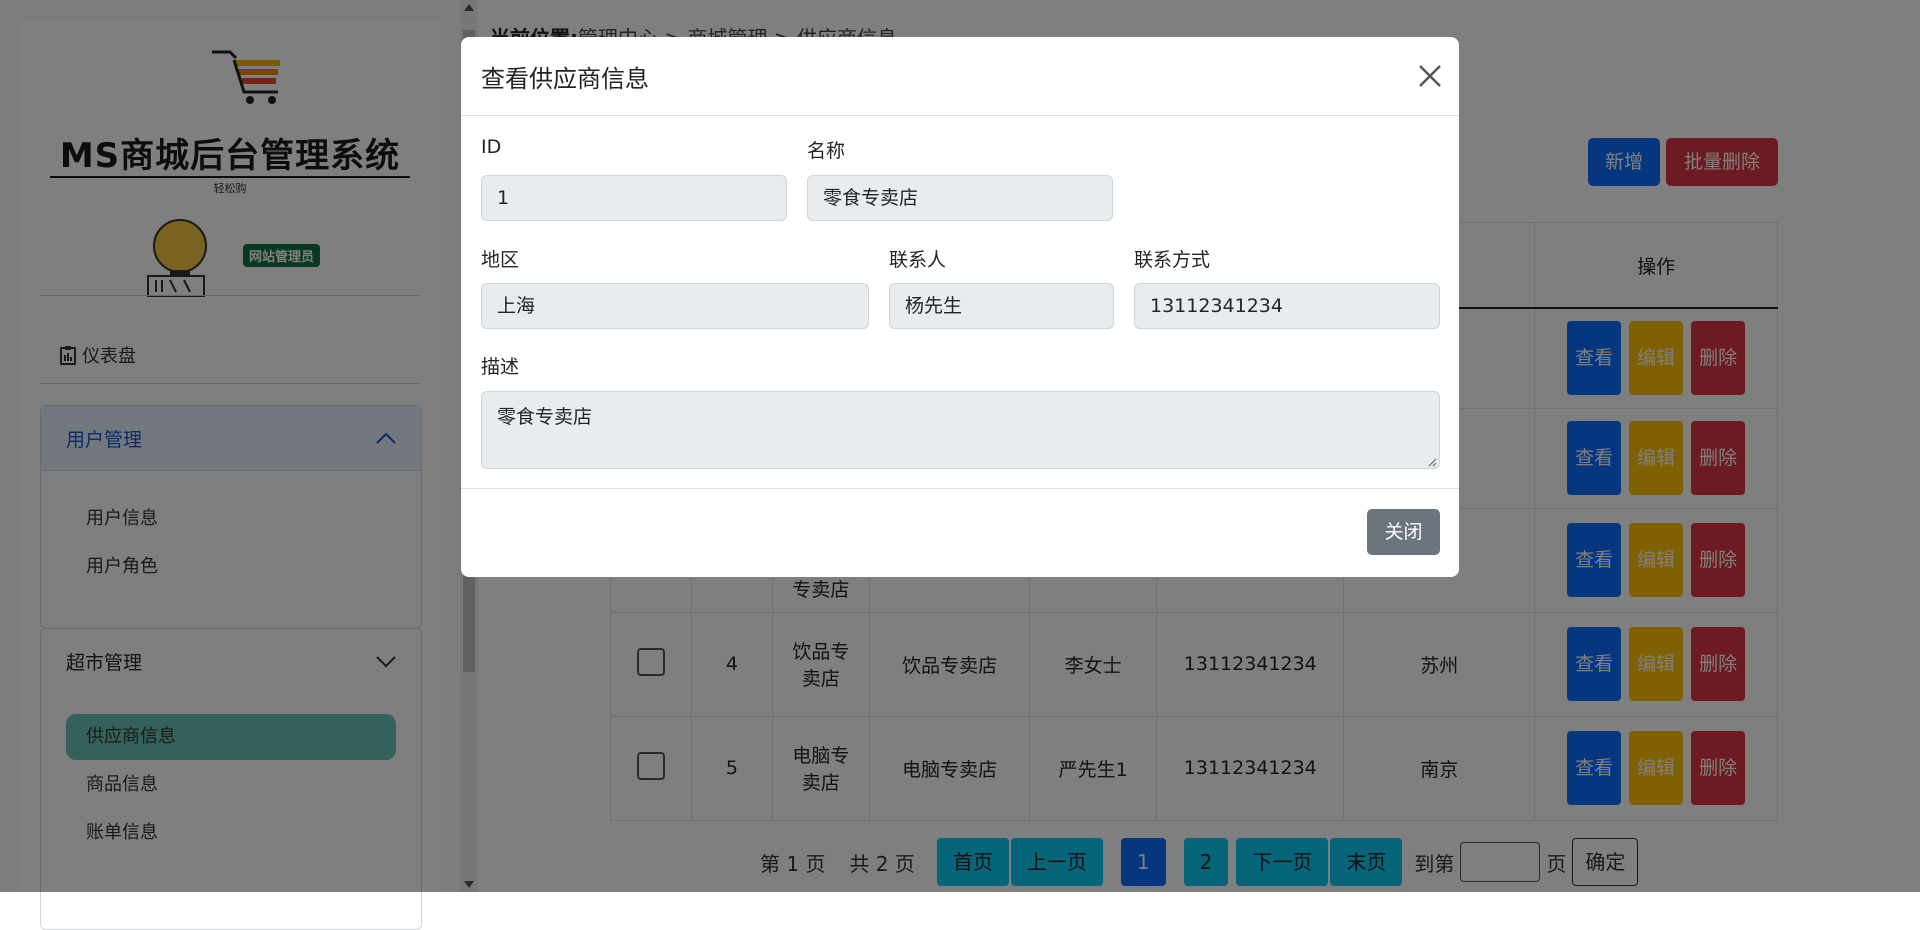 This screenshot has height=930, width=1920. I want to click on resize-handle-icon, so click(1432, 462).